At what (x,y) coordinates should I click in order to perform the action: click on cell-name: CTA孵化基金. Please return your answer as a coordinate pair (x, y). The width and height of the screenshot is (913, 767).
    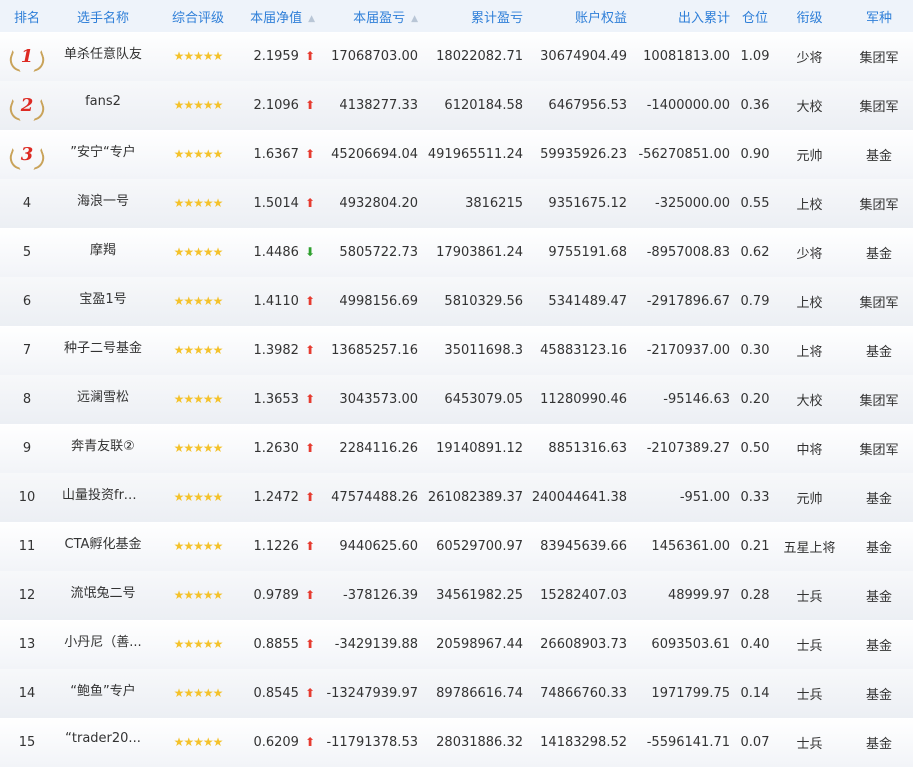
    Looking at the image, I should click on (103, 546).